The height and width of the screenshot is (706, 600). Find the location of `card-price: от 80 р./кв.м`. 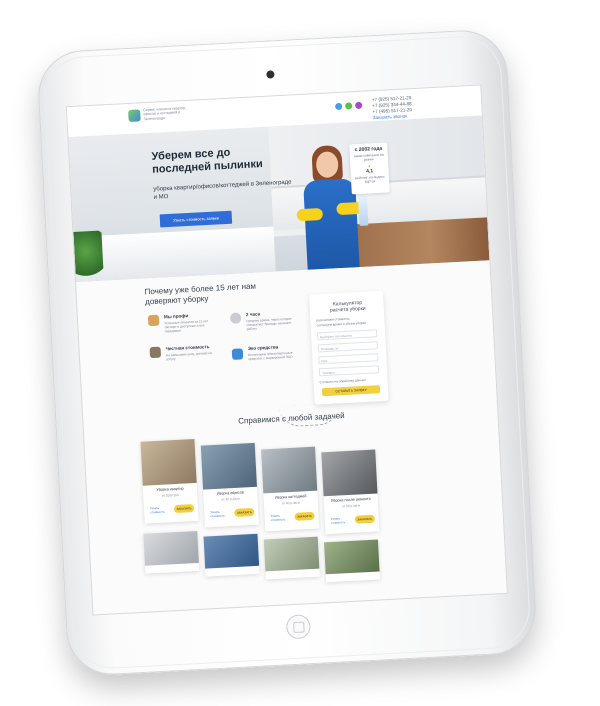

card-price: от 80 р./кв.м is located at coordinates (351, 506).